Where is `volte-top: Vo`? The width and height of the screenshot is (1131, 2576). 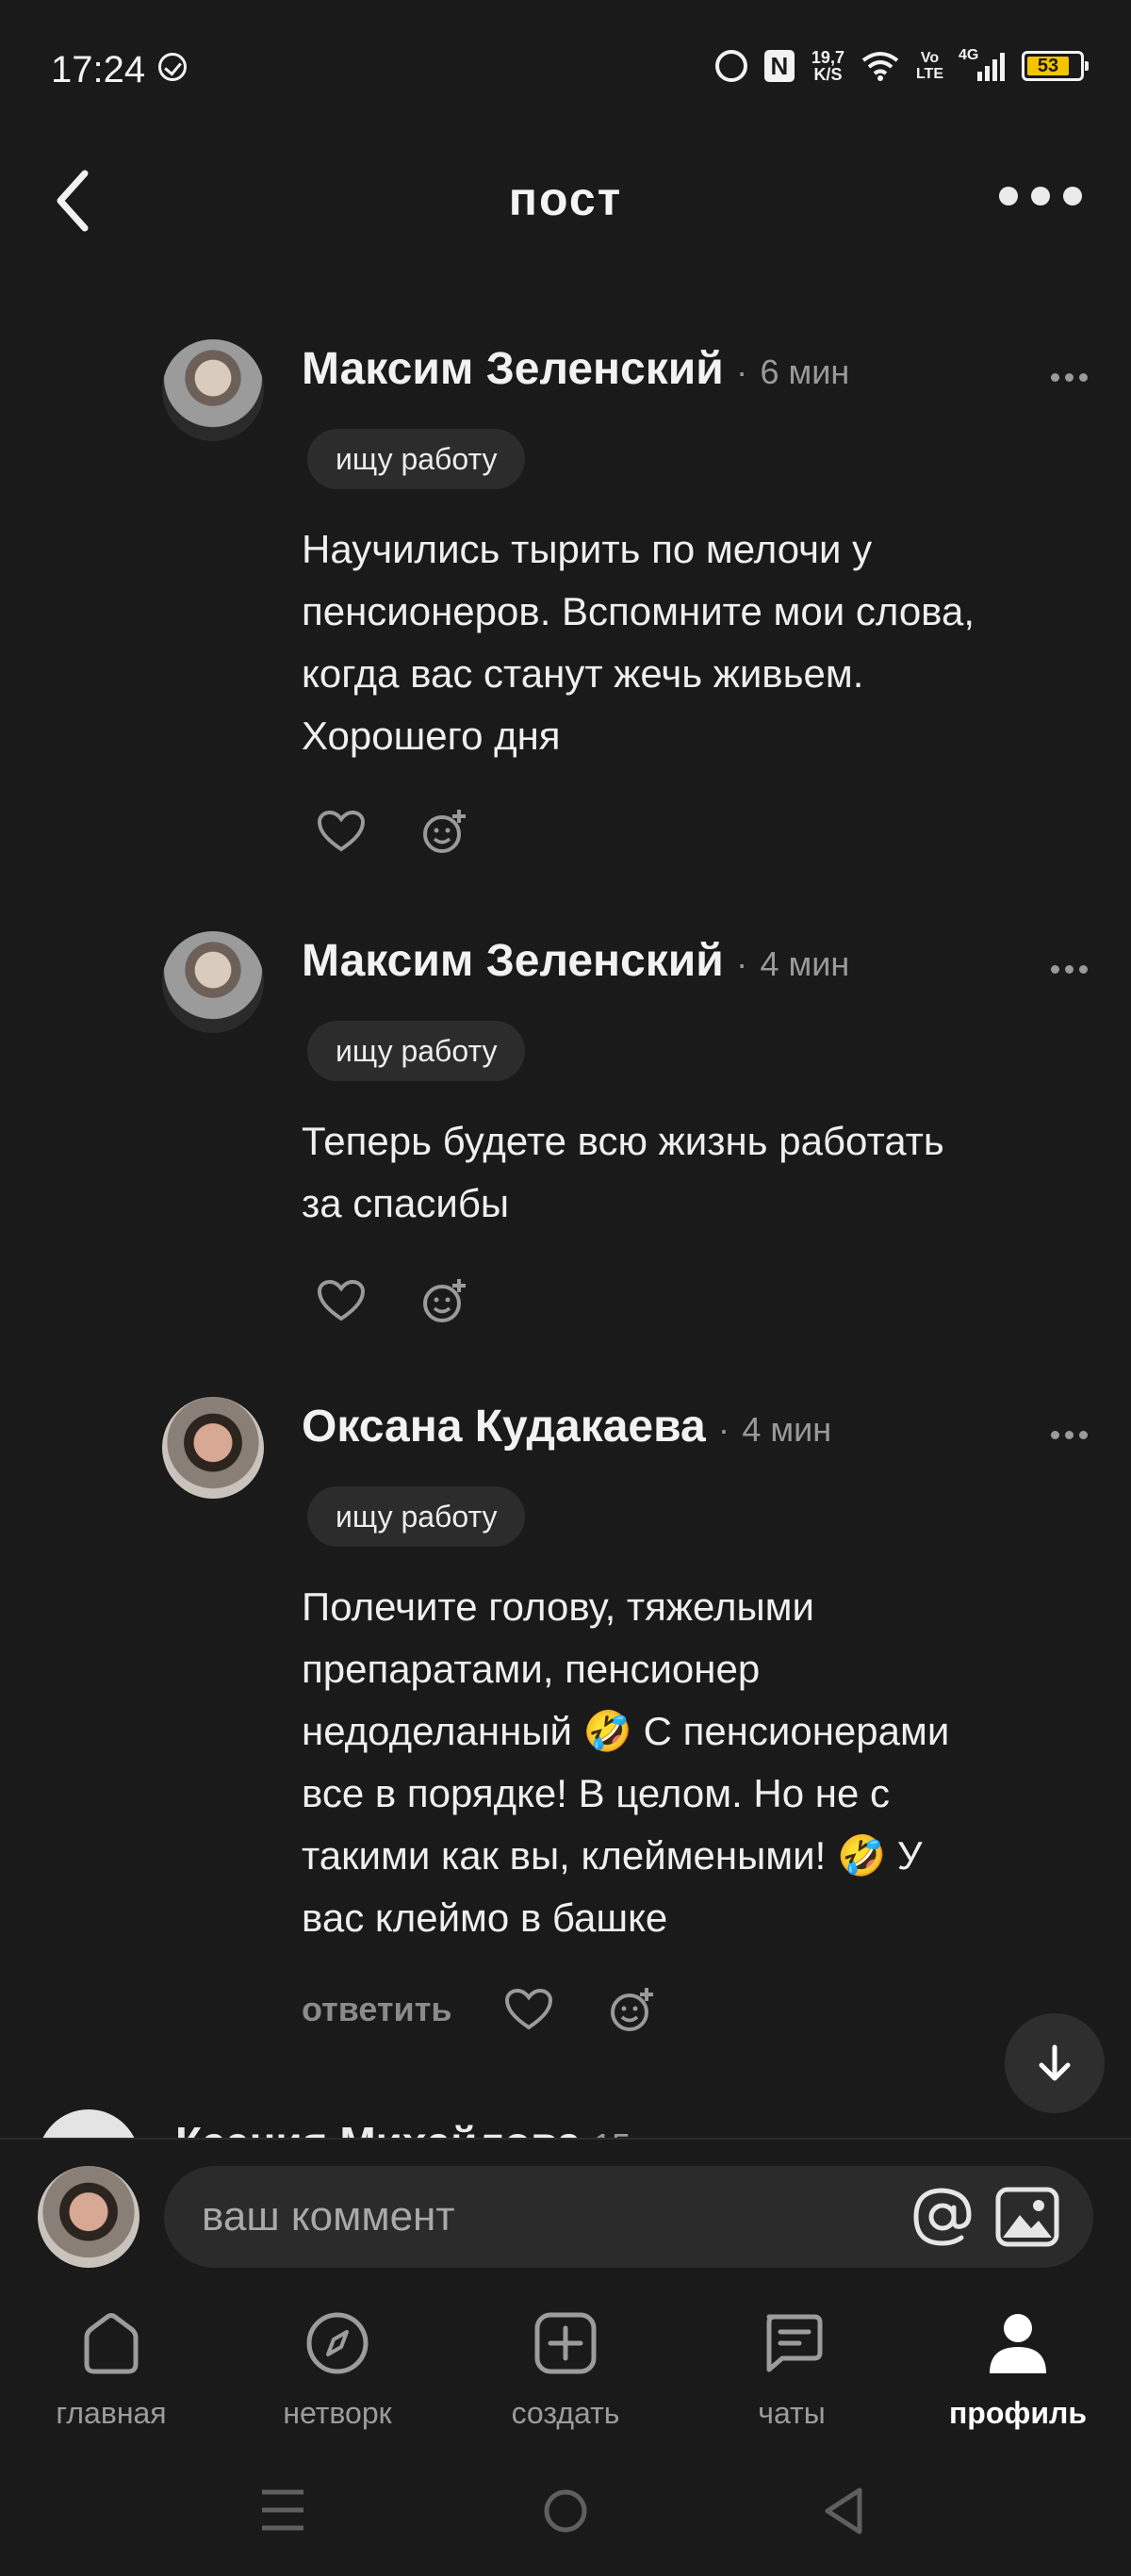 volte-top: Vo is located at coordinates (930, 58).